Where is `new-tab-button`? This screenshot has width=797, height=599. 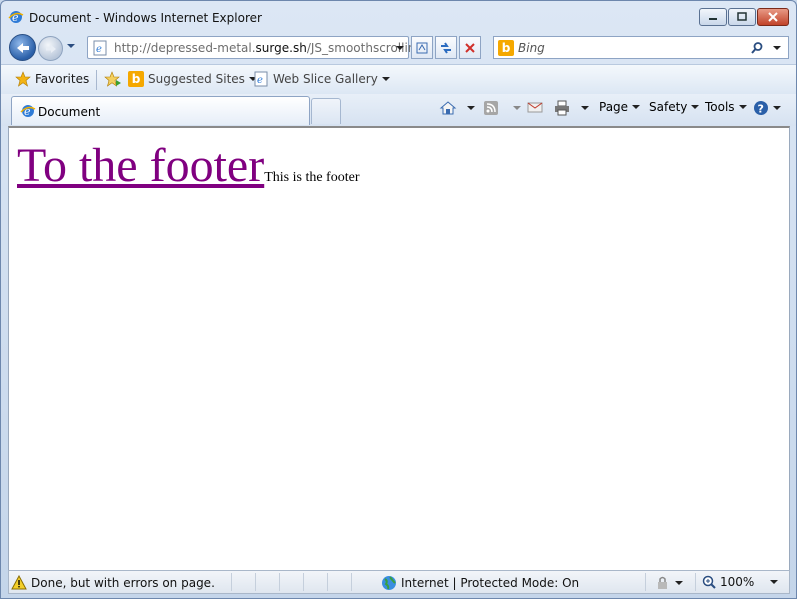
new-tab-button is located at coordinates (326, 111).